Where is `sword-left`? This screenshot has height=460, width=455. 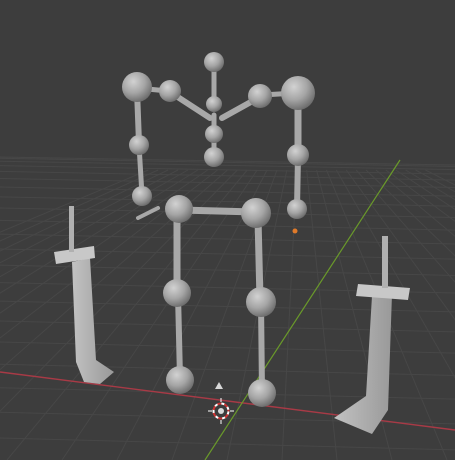
sword-left is located at coordinates (84, 295).